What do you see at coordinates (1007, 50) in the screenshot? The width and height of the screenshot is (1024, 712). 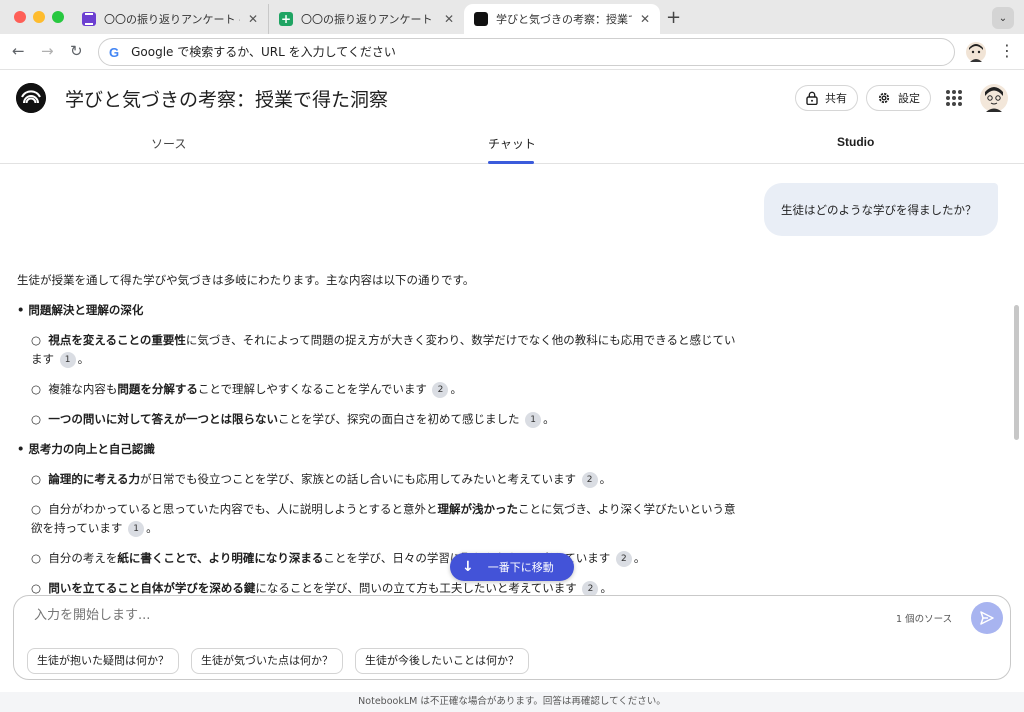 I see `browser-menu-icon: ⋮` at bounding box center [1007, 50].